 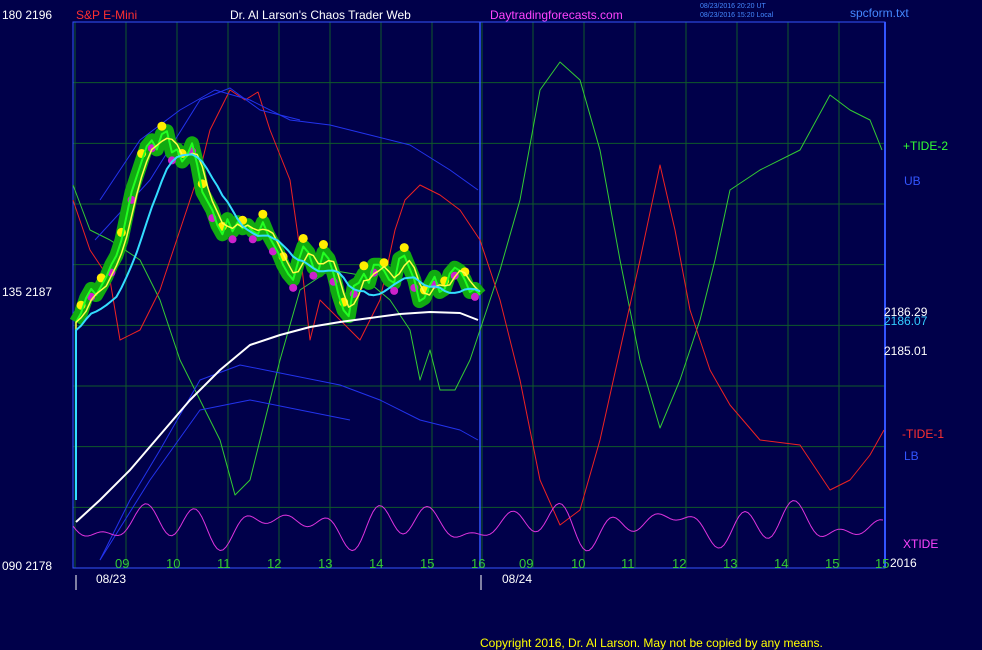 I want to click on timestamp-local: 08/23/2016 15:20 Local, so click(x=737, y=15).